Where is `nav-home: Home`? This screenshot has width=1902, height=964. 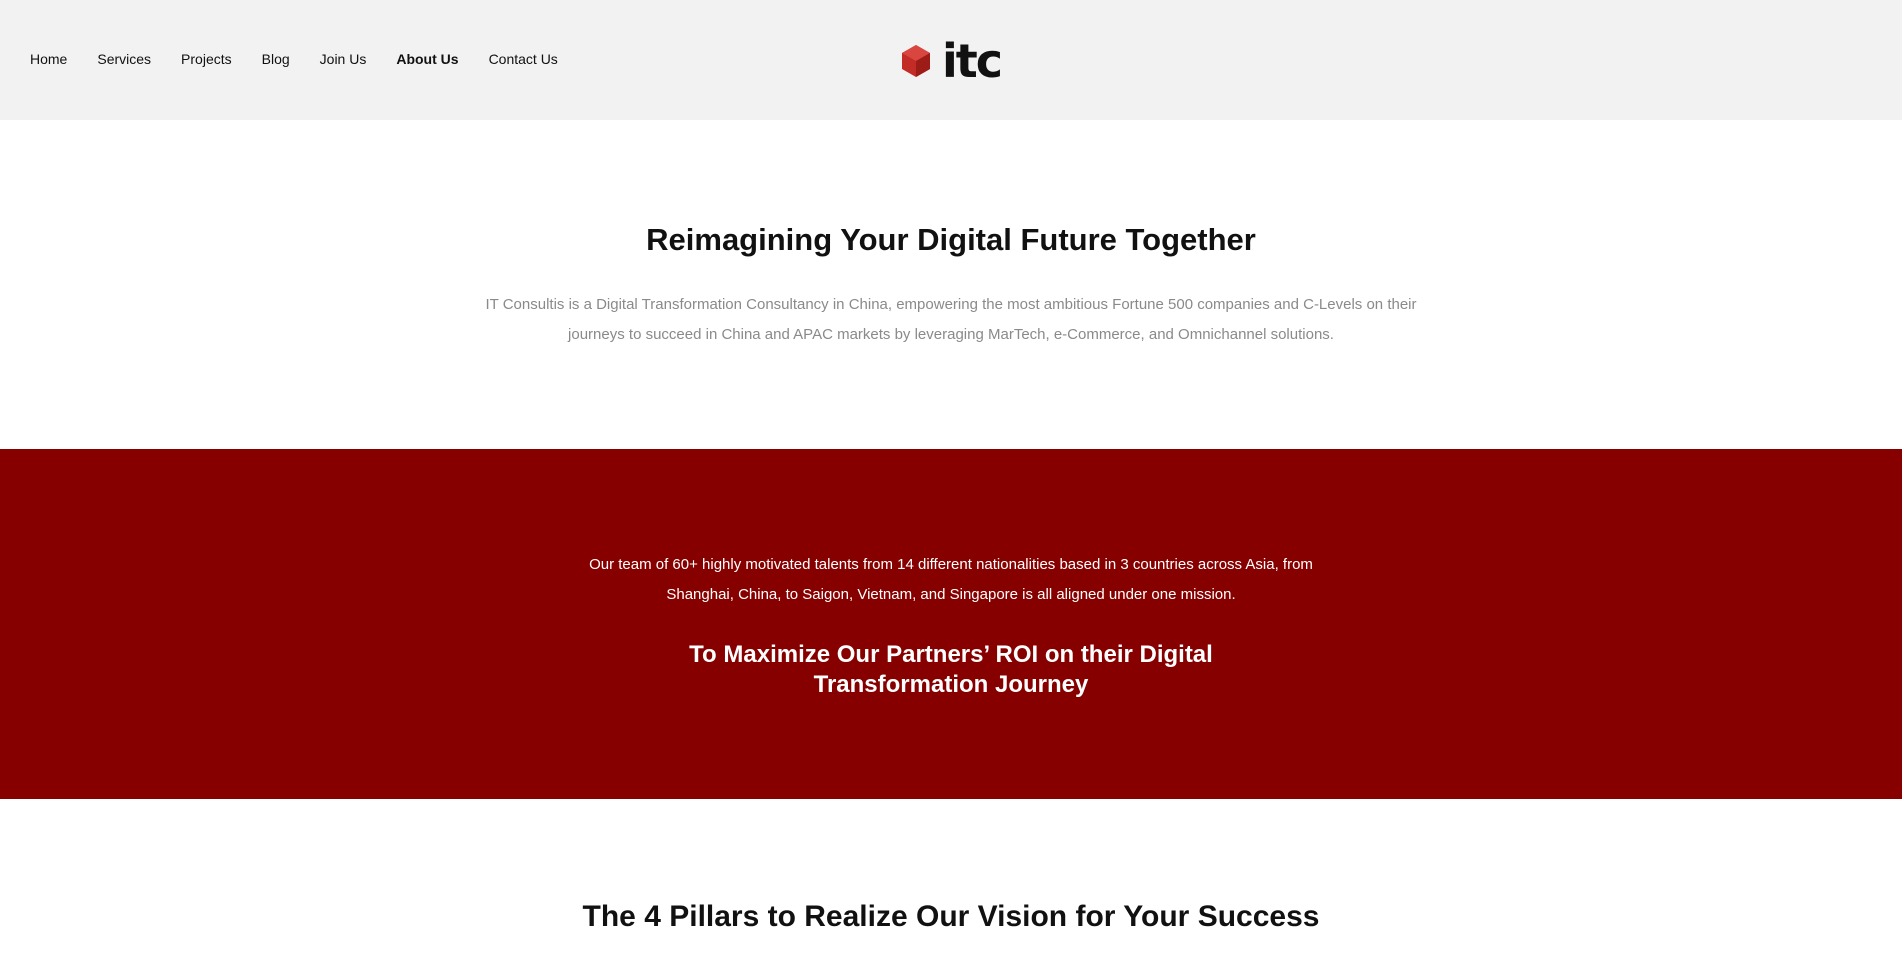
nav-home: Home is located at coordinates (48, 59).